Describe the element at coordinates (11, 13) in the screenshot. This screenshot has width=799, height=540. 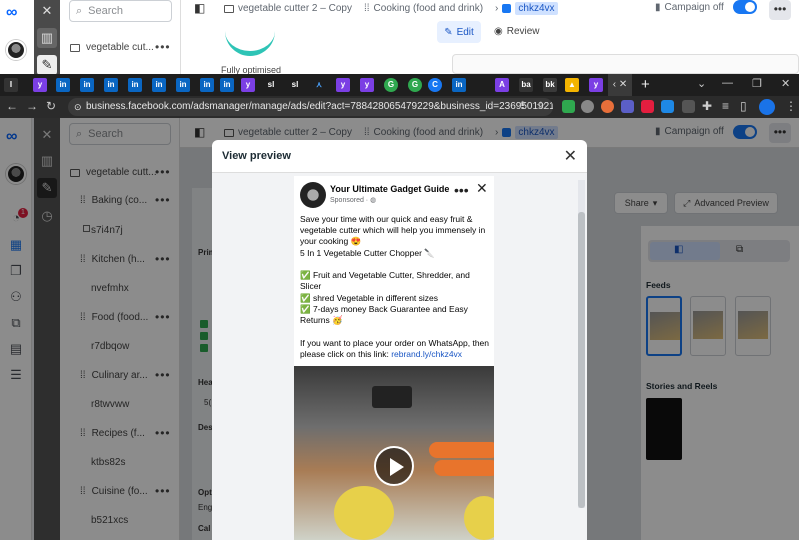
I see `meta-logo-icon: ∞` at that location.